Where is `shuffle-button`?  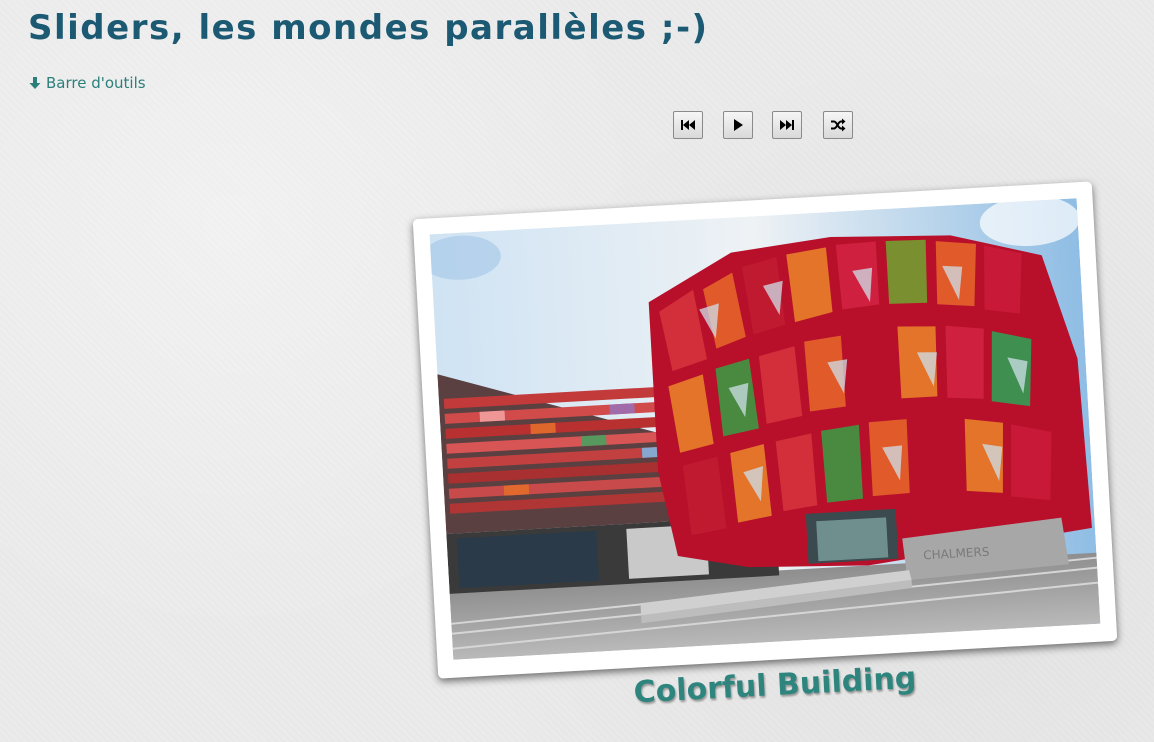
shuffle-button is located at coordinates (838, 125).